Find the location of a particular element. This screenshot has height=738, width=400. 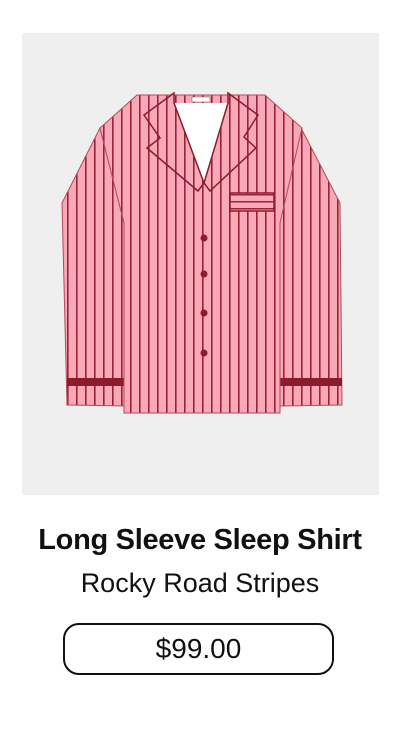

product-variant: Rocky Road Stripes is located at coordinates (200, 583).